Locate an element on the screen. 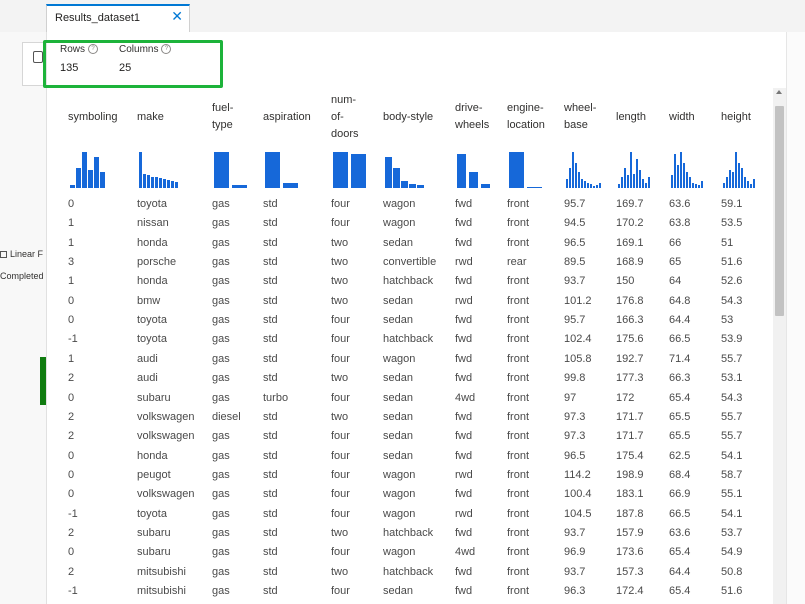  background-module-linear: Linear F is located at coordinates (21, 254).